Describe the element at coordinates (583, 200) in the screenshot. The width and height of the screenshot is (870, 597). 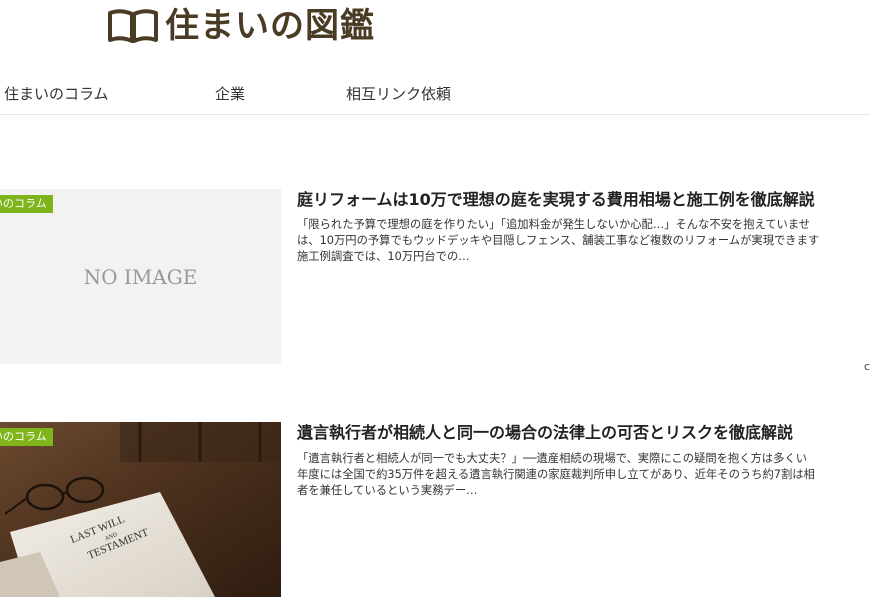
I see `article-title: 庭リフォームは10万で理想の庭を実現する費用相場と施工例を徹底解説` at that location.